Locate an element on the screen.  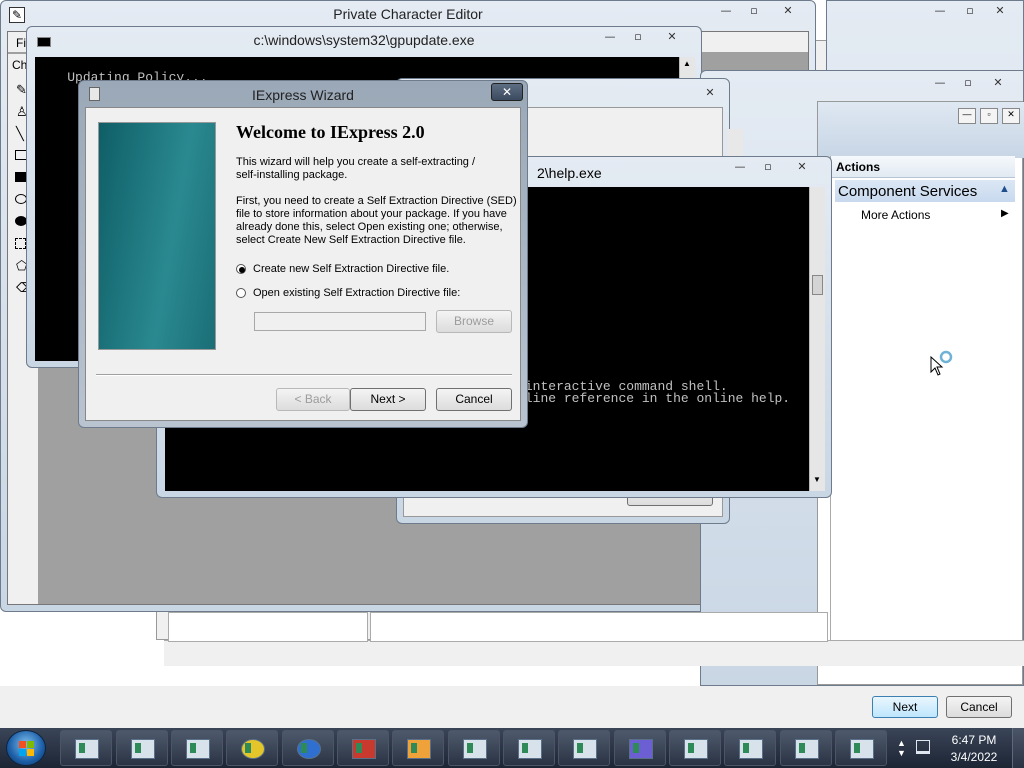
mmc-statusbar is located at coordinates (594, 653).